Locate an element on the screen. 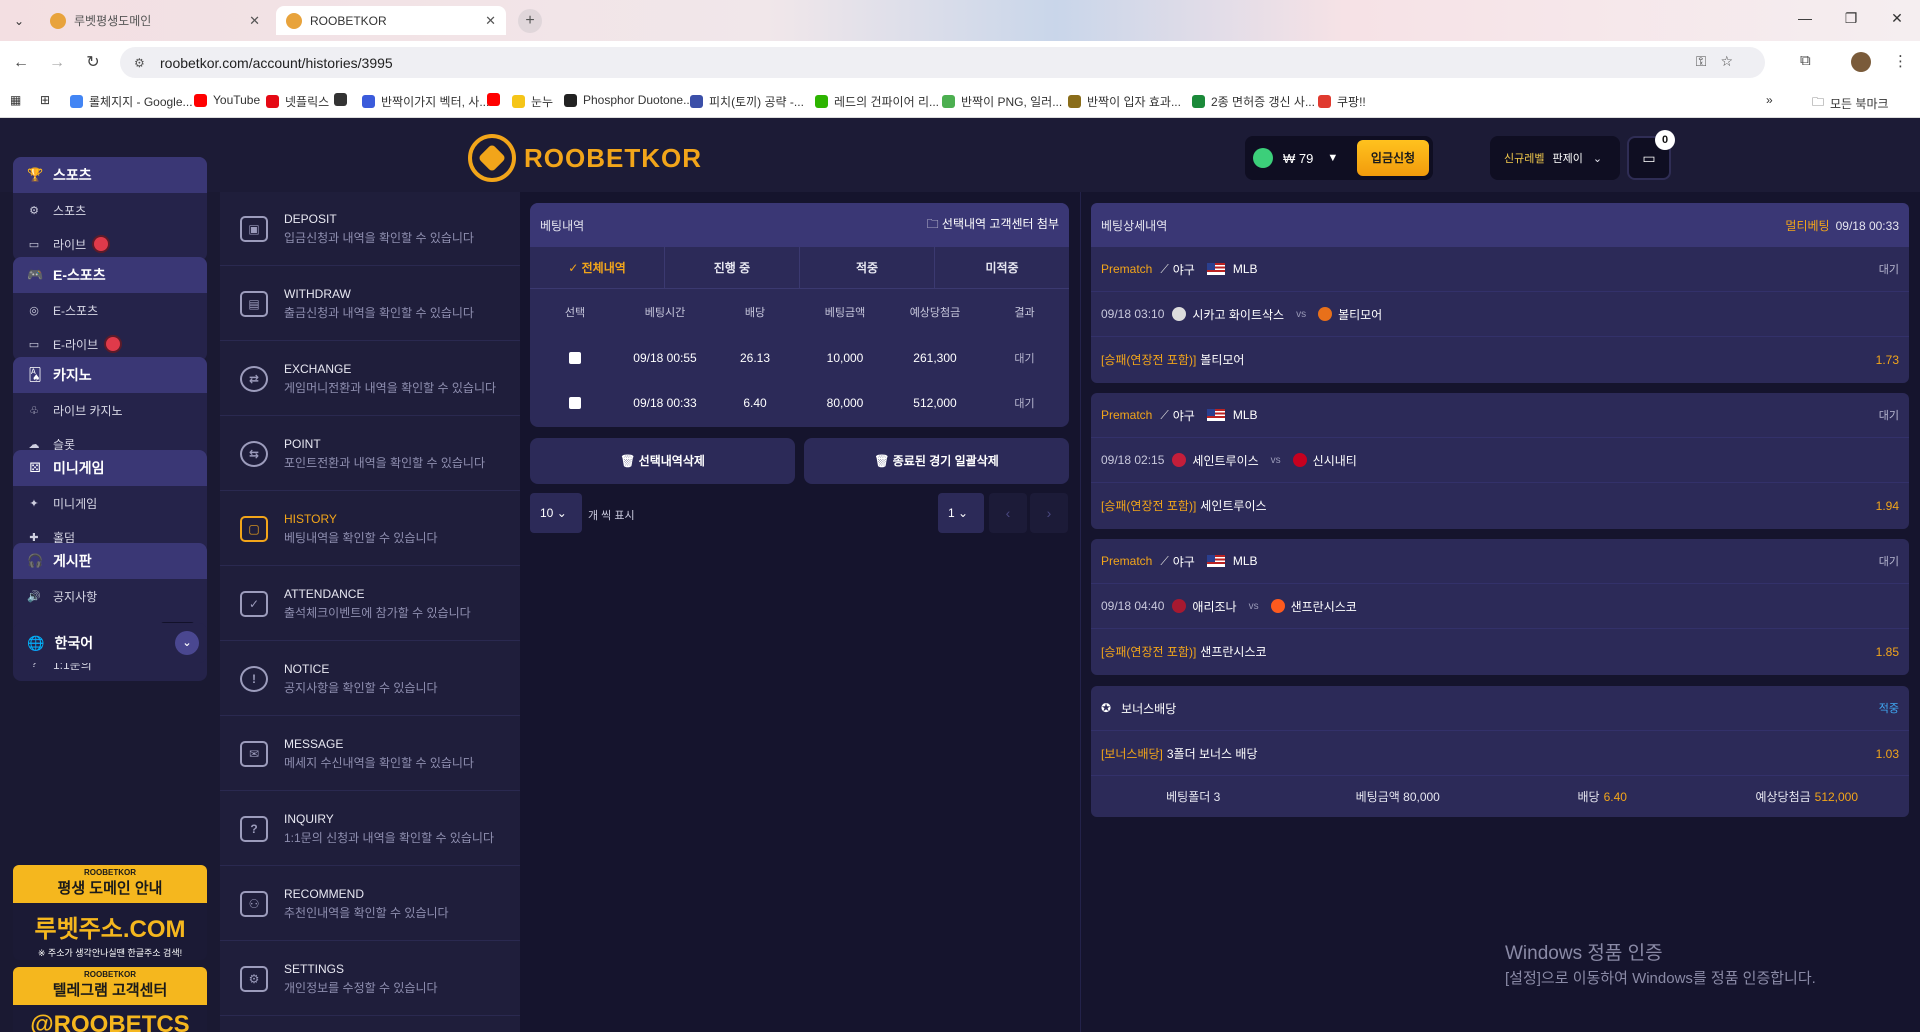  bookmark-label: YouTube is located at coordinates (237, 100).